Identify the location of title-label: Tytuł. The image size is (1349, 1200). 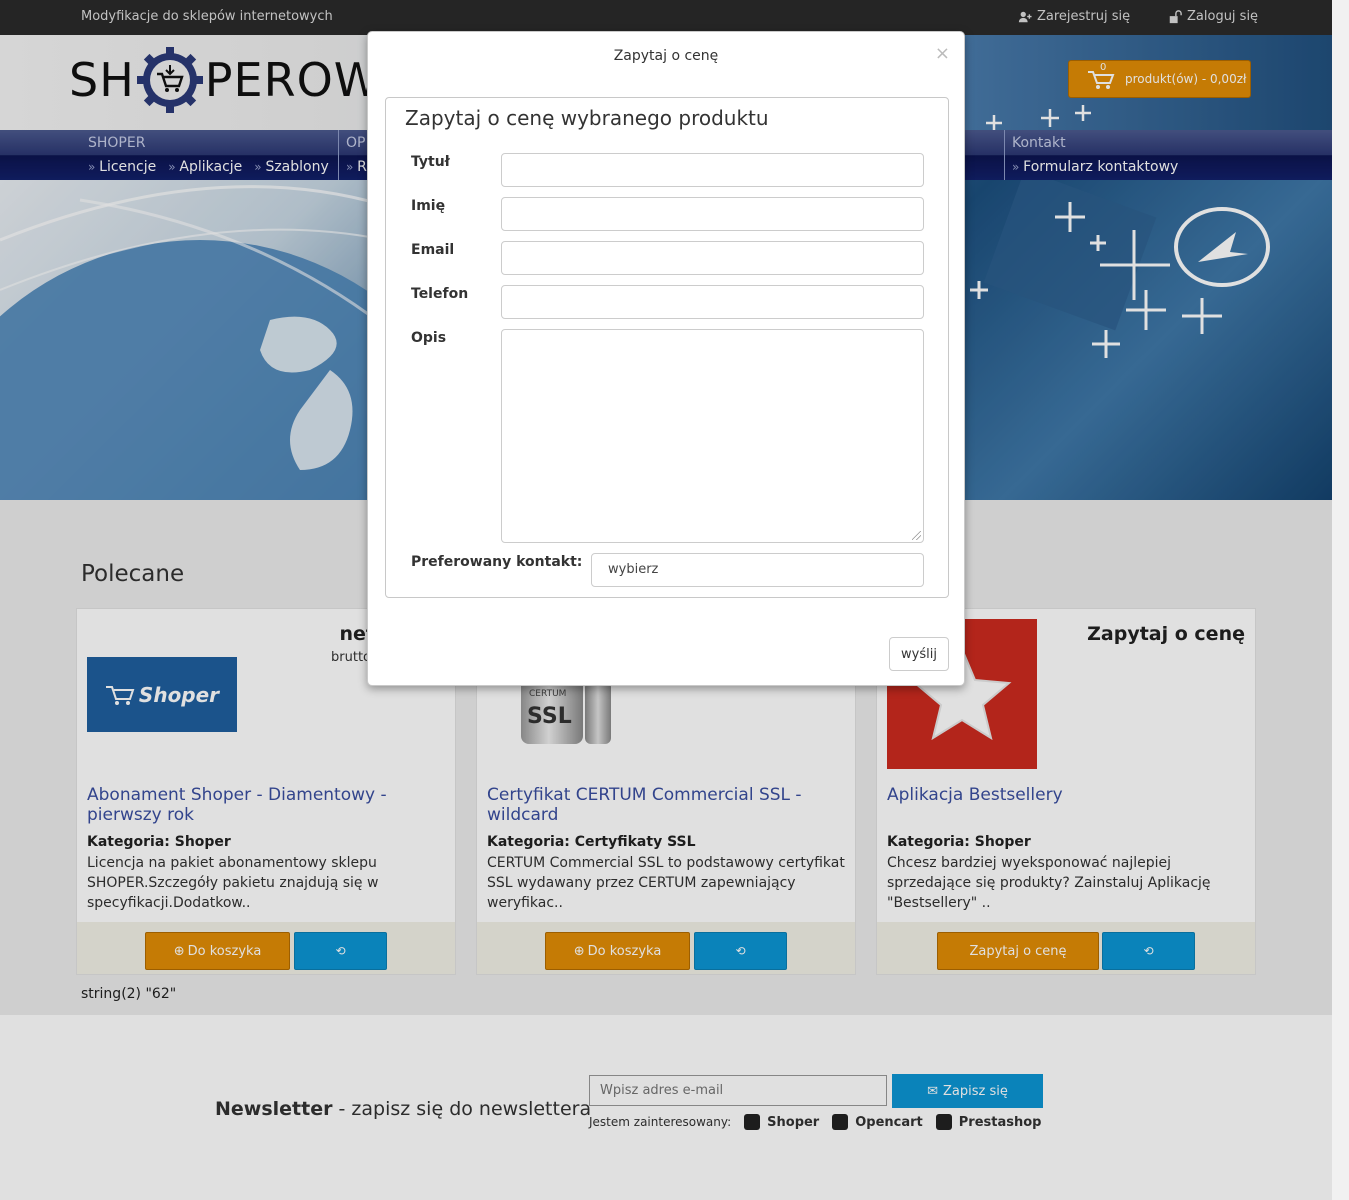
(430, 162).